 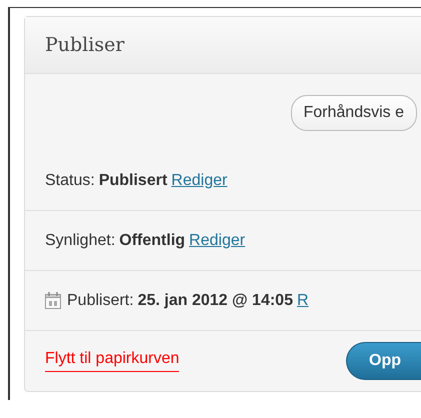 I want to click on preview-button: Forhåndsvis e, so click(x=353, y=112).